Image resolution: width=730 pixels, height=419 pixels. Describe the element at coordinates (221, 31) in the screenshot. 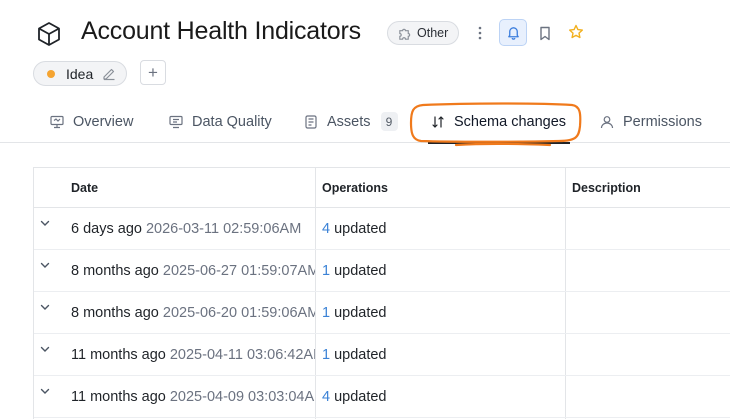

I see `page-title: Account Health Indicators` at that location.